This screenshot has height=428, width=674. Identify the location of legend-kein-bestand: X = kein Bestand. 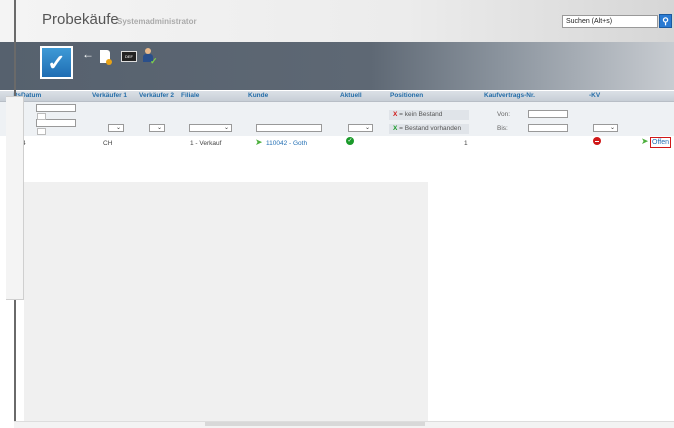
(429, 115).